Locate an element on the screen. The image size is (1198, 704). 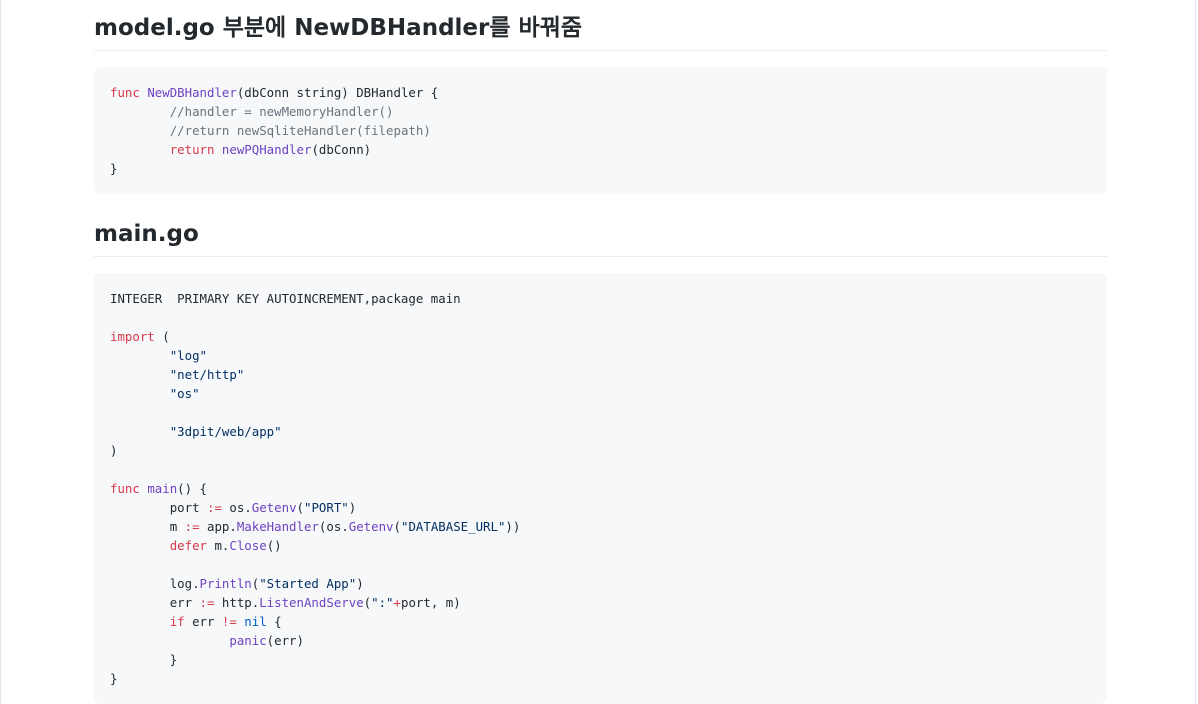
code-line: err := http.ListenAndServe(":"+port, m) is located at coordinates (315, 602).